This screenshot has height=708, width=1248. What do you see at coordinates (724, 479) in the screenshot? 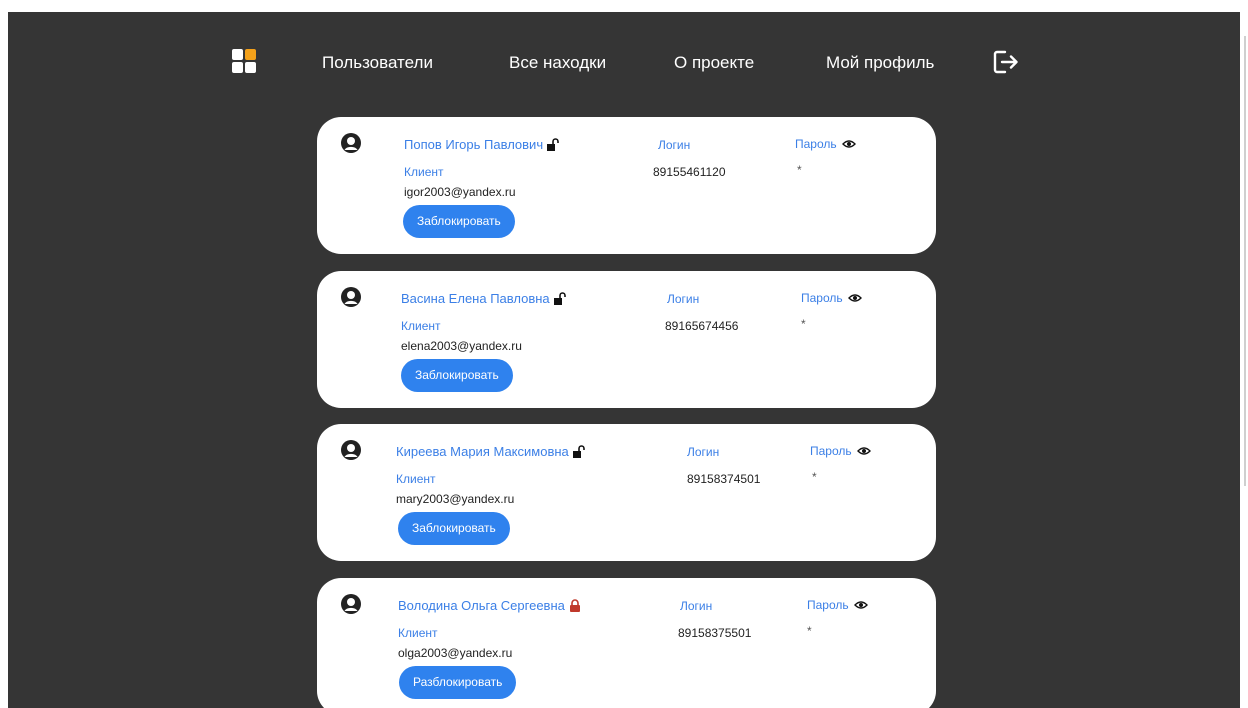
I see `login-value: 89158374501` at bounding box center [724, 479].